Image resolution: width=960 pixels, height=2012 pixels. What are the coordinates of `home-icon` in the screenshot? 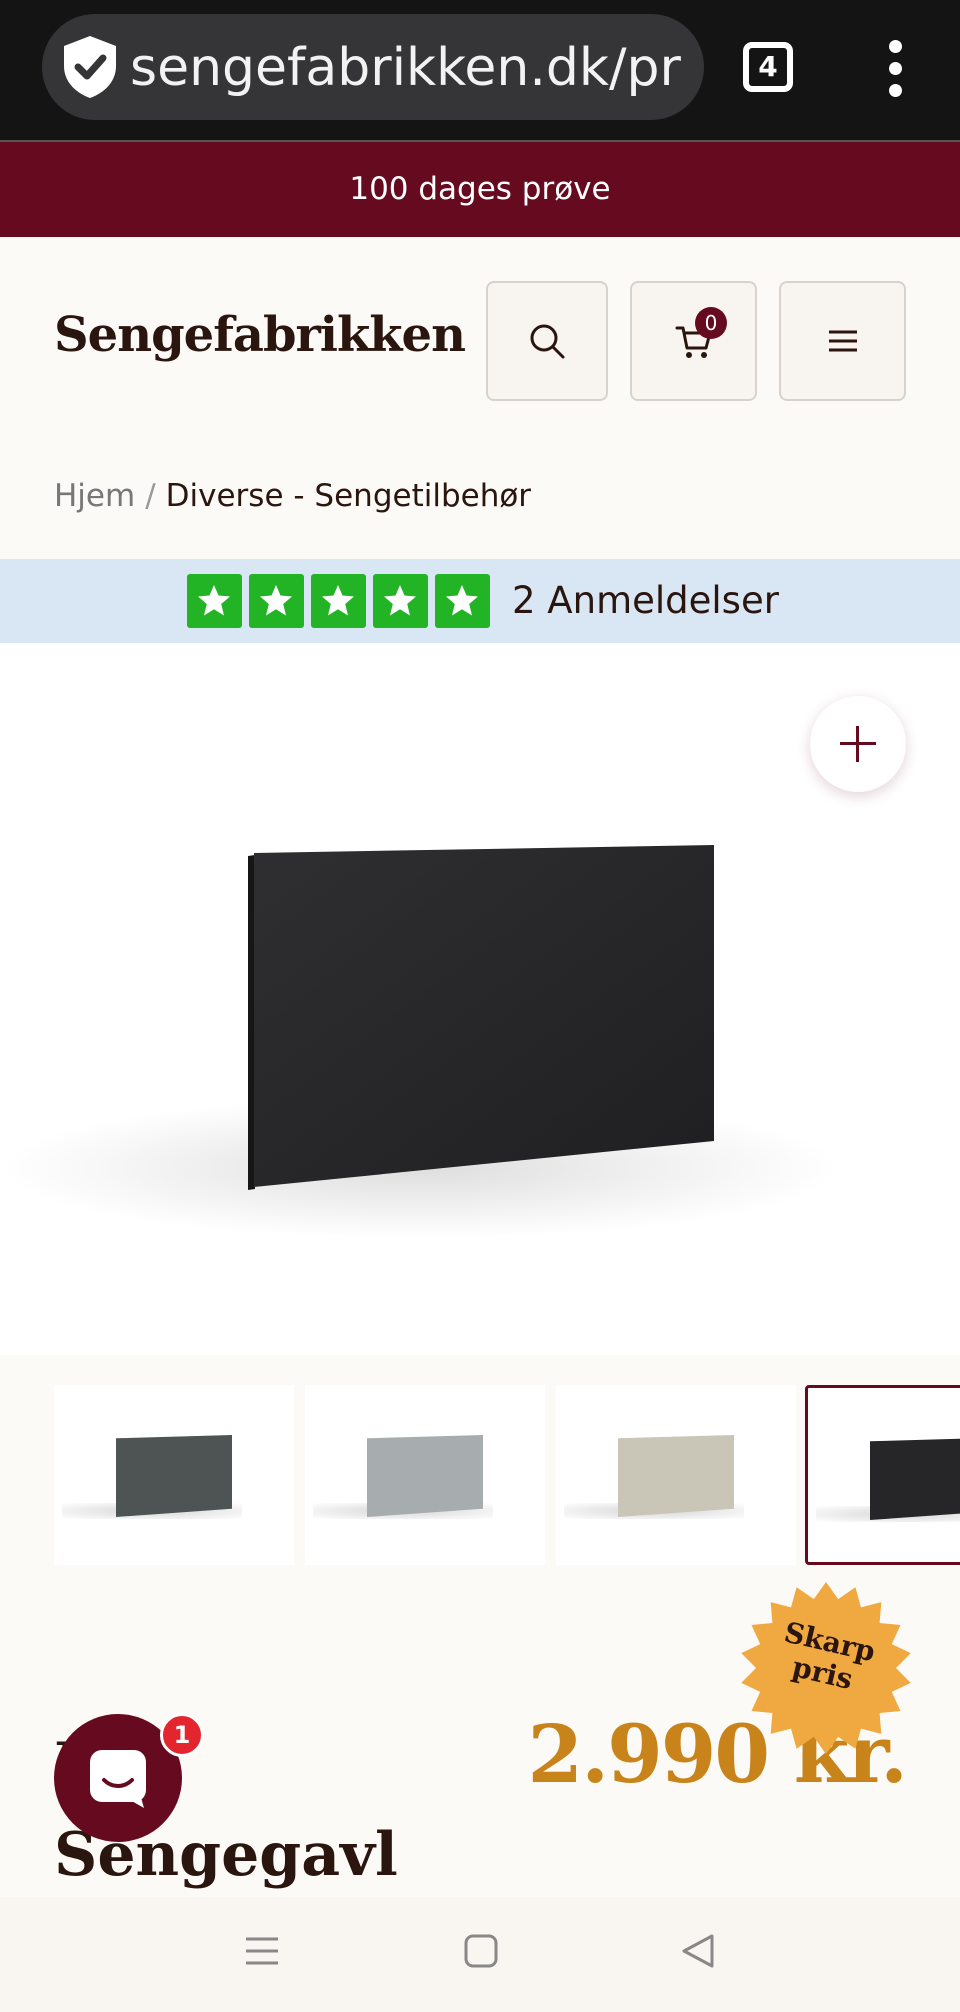 It's located at (481, 1951).